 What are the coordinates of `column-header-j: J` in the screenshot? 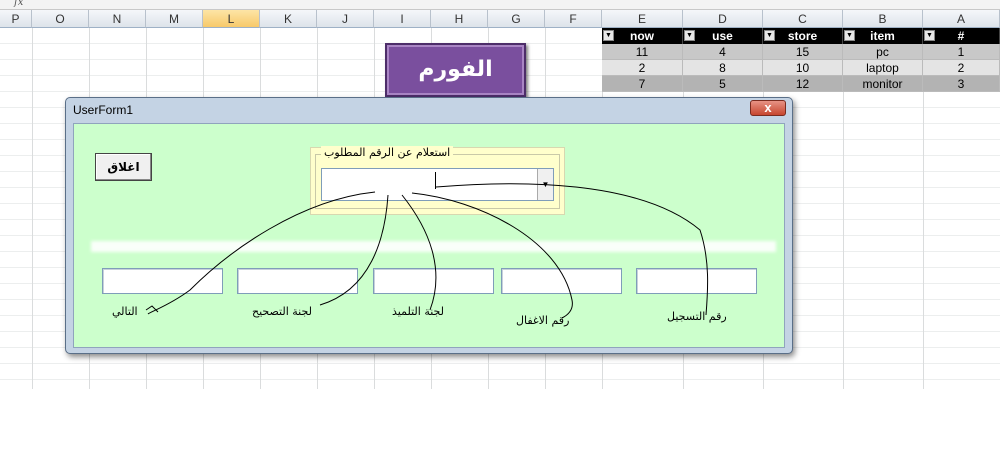 It's located at (345, 19).